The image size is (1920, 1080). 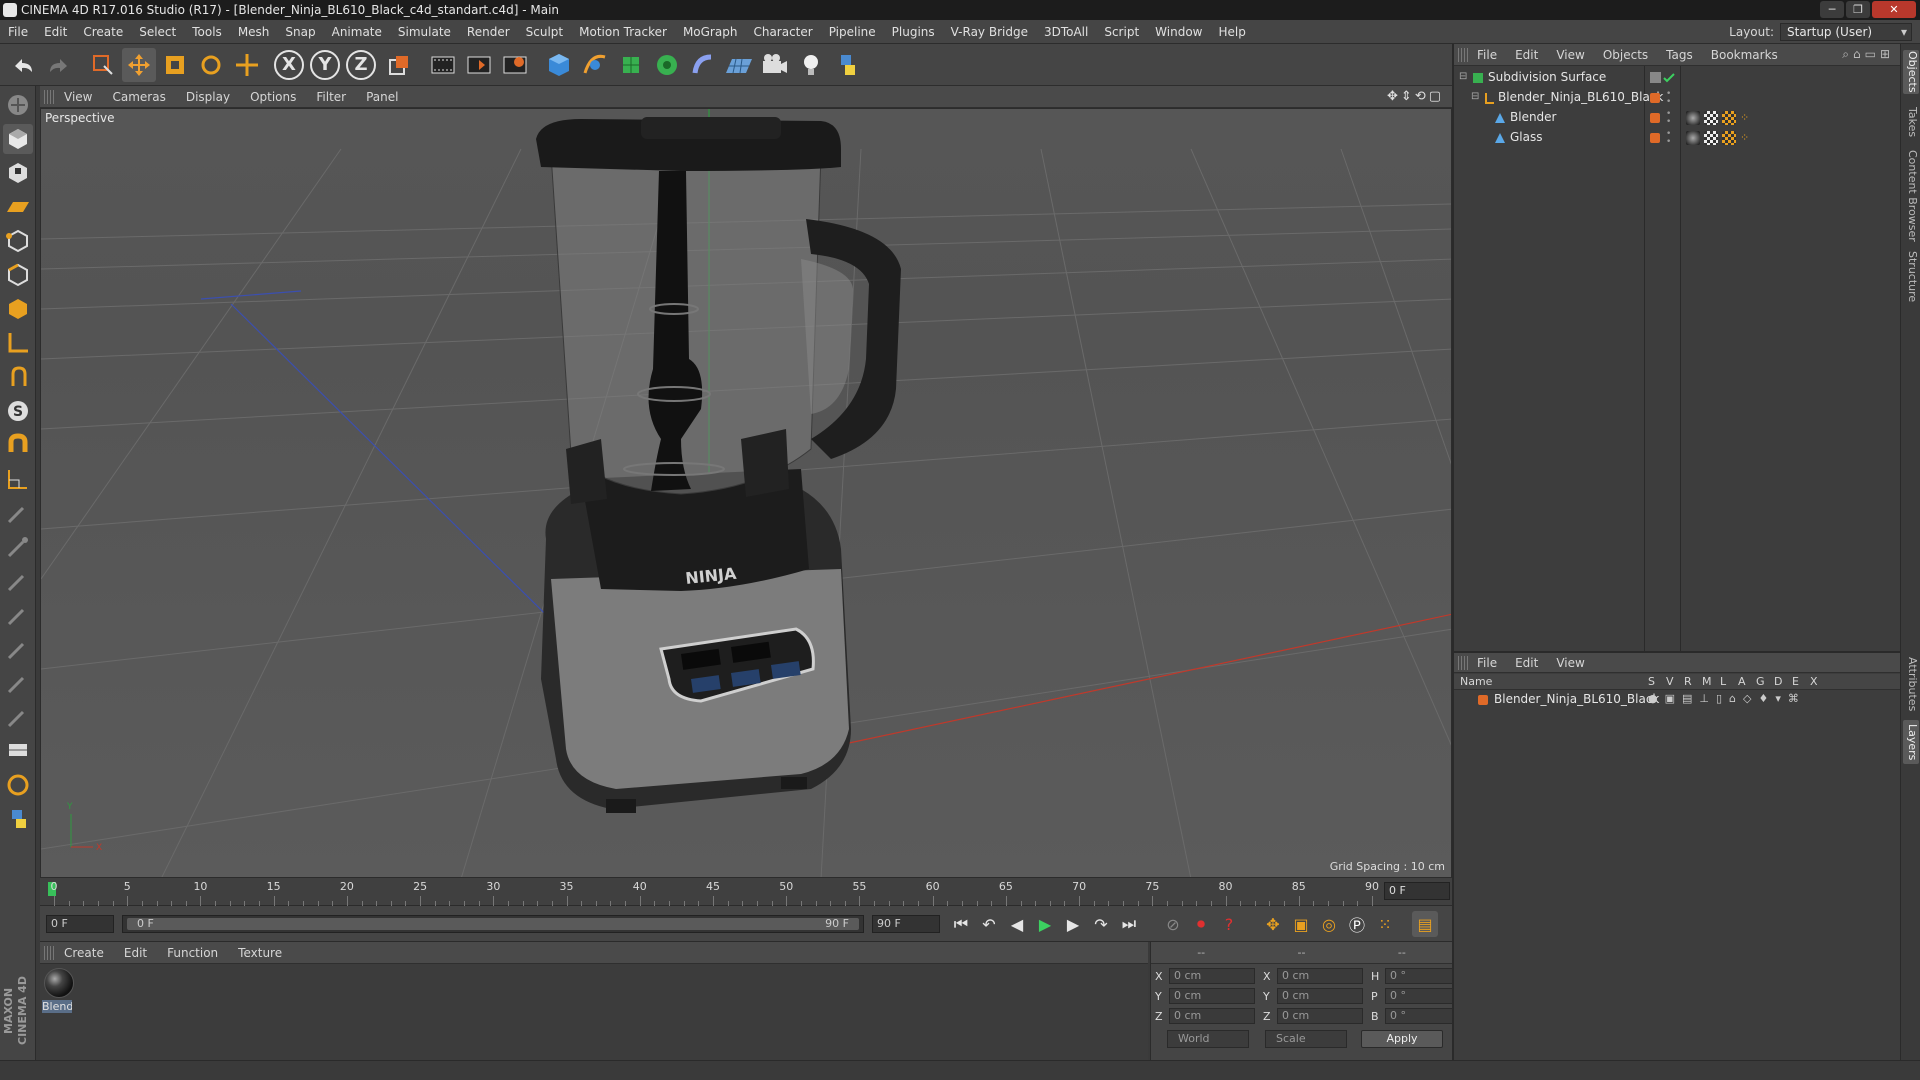 What do you see at coordinates (1625, 55) in the screenshot?
I see `object-menu-objects: Objects` at bounding box center [1625, 55].